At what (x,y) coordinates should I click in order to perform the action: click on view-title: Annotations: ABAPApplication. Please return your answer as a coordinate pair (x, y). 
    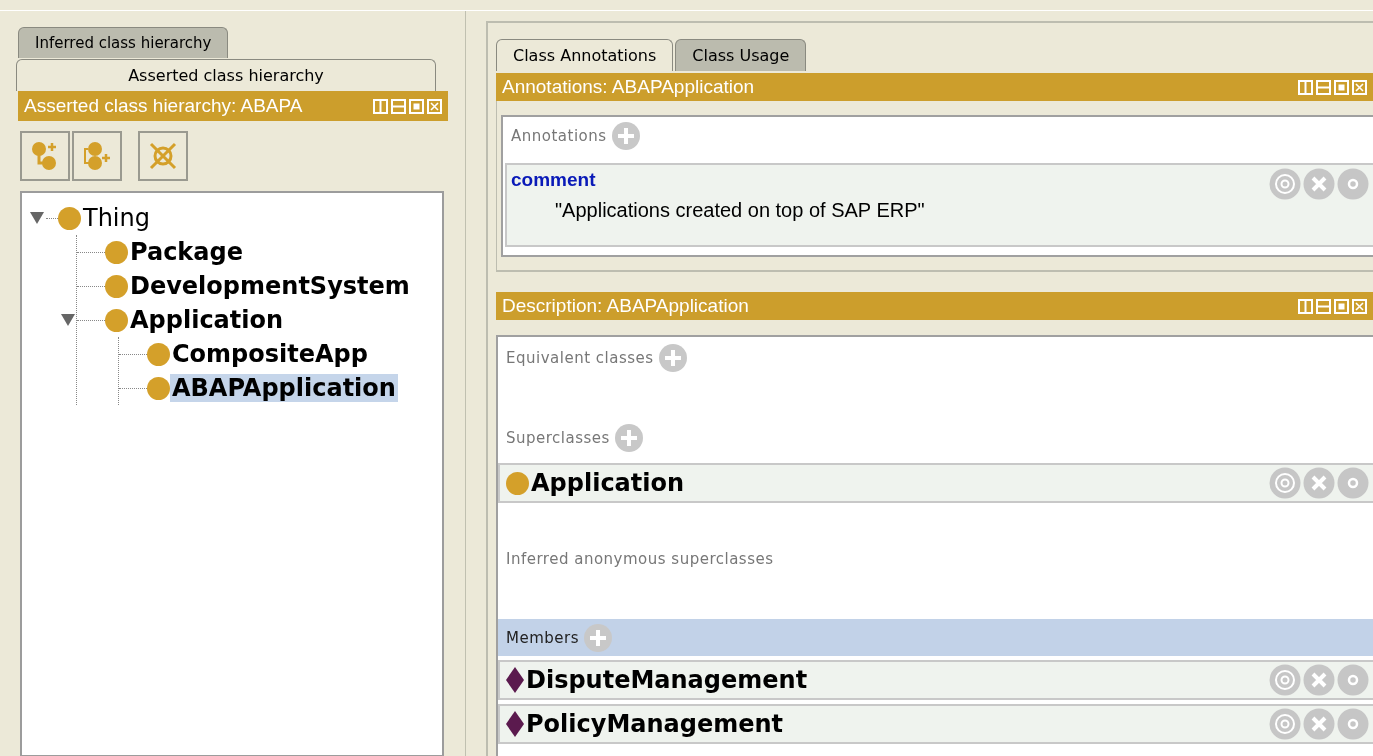
    Looking at the image, I should click on (629, 87).